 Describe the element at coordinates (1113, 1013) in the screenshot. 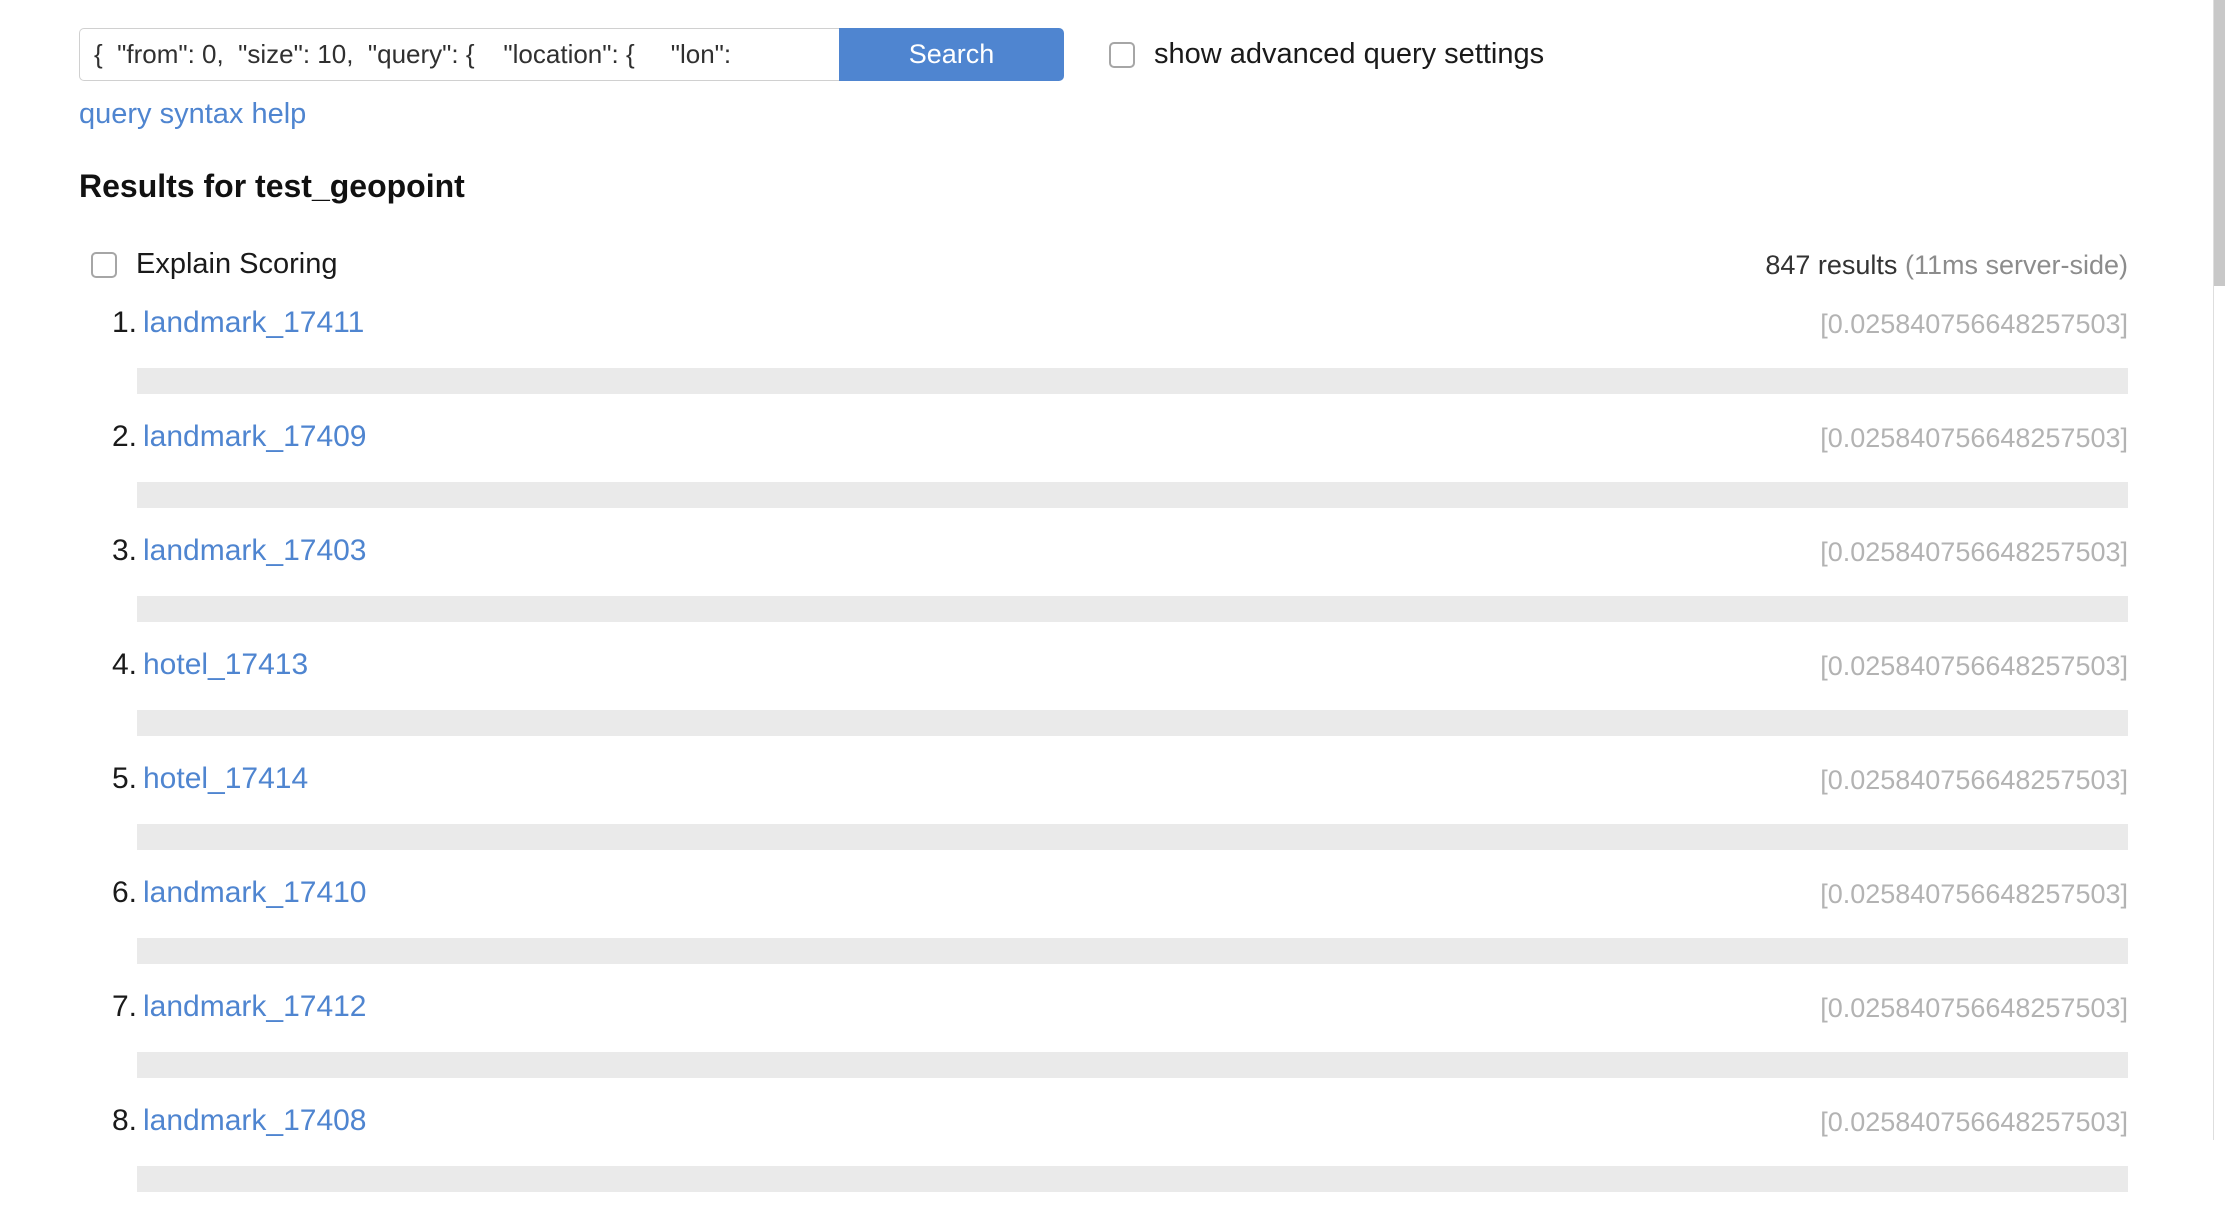

I see `result-header: 7. landmark_17412 [0.025840756648257503]` at that location.